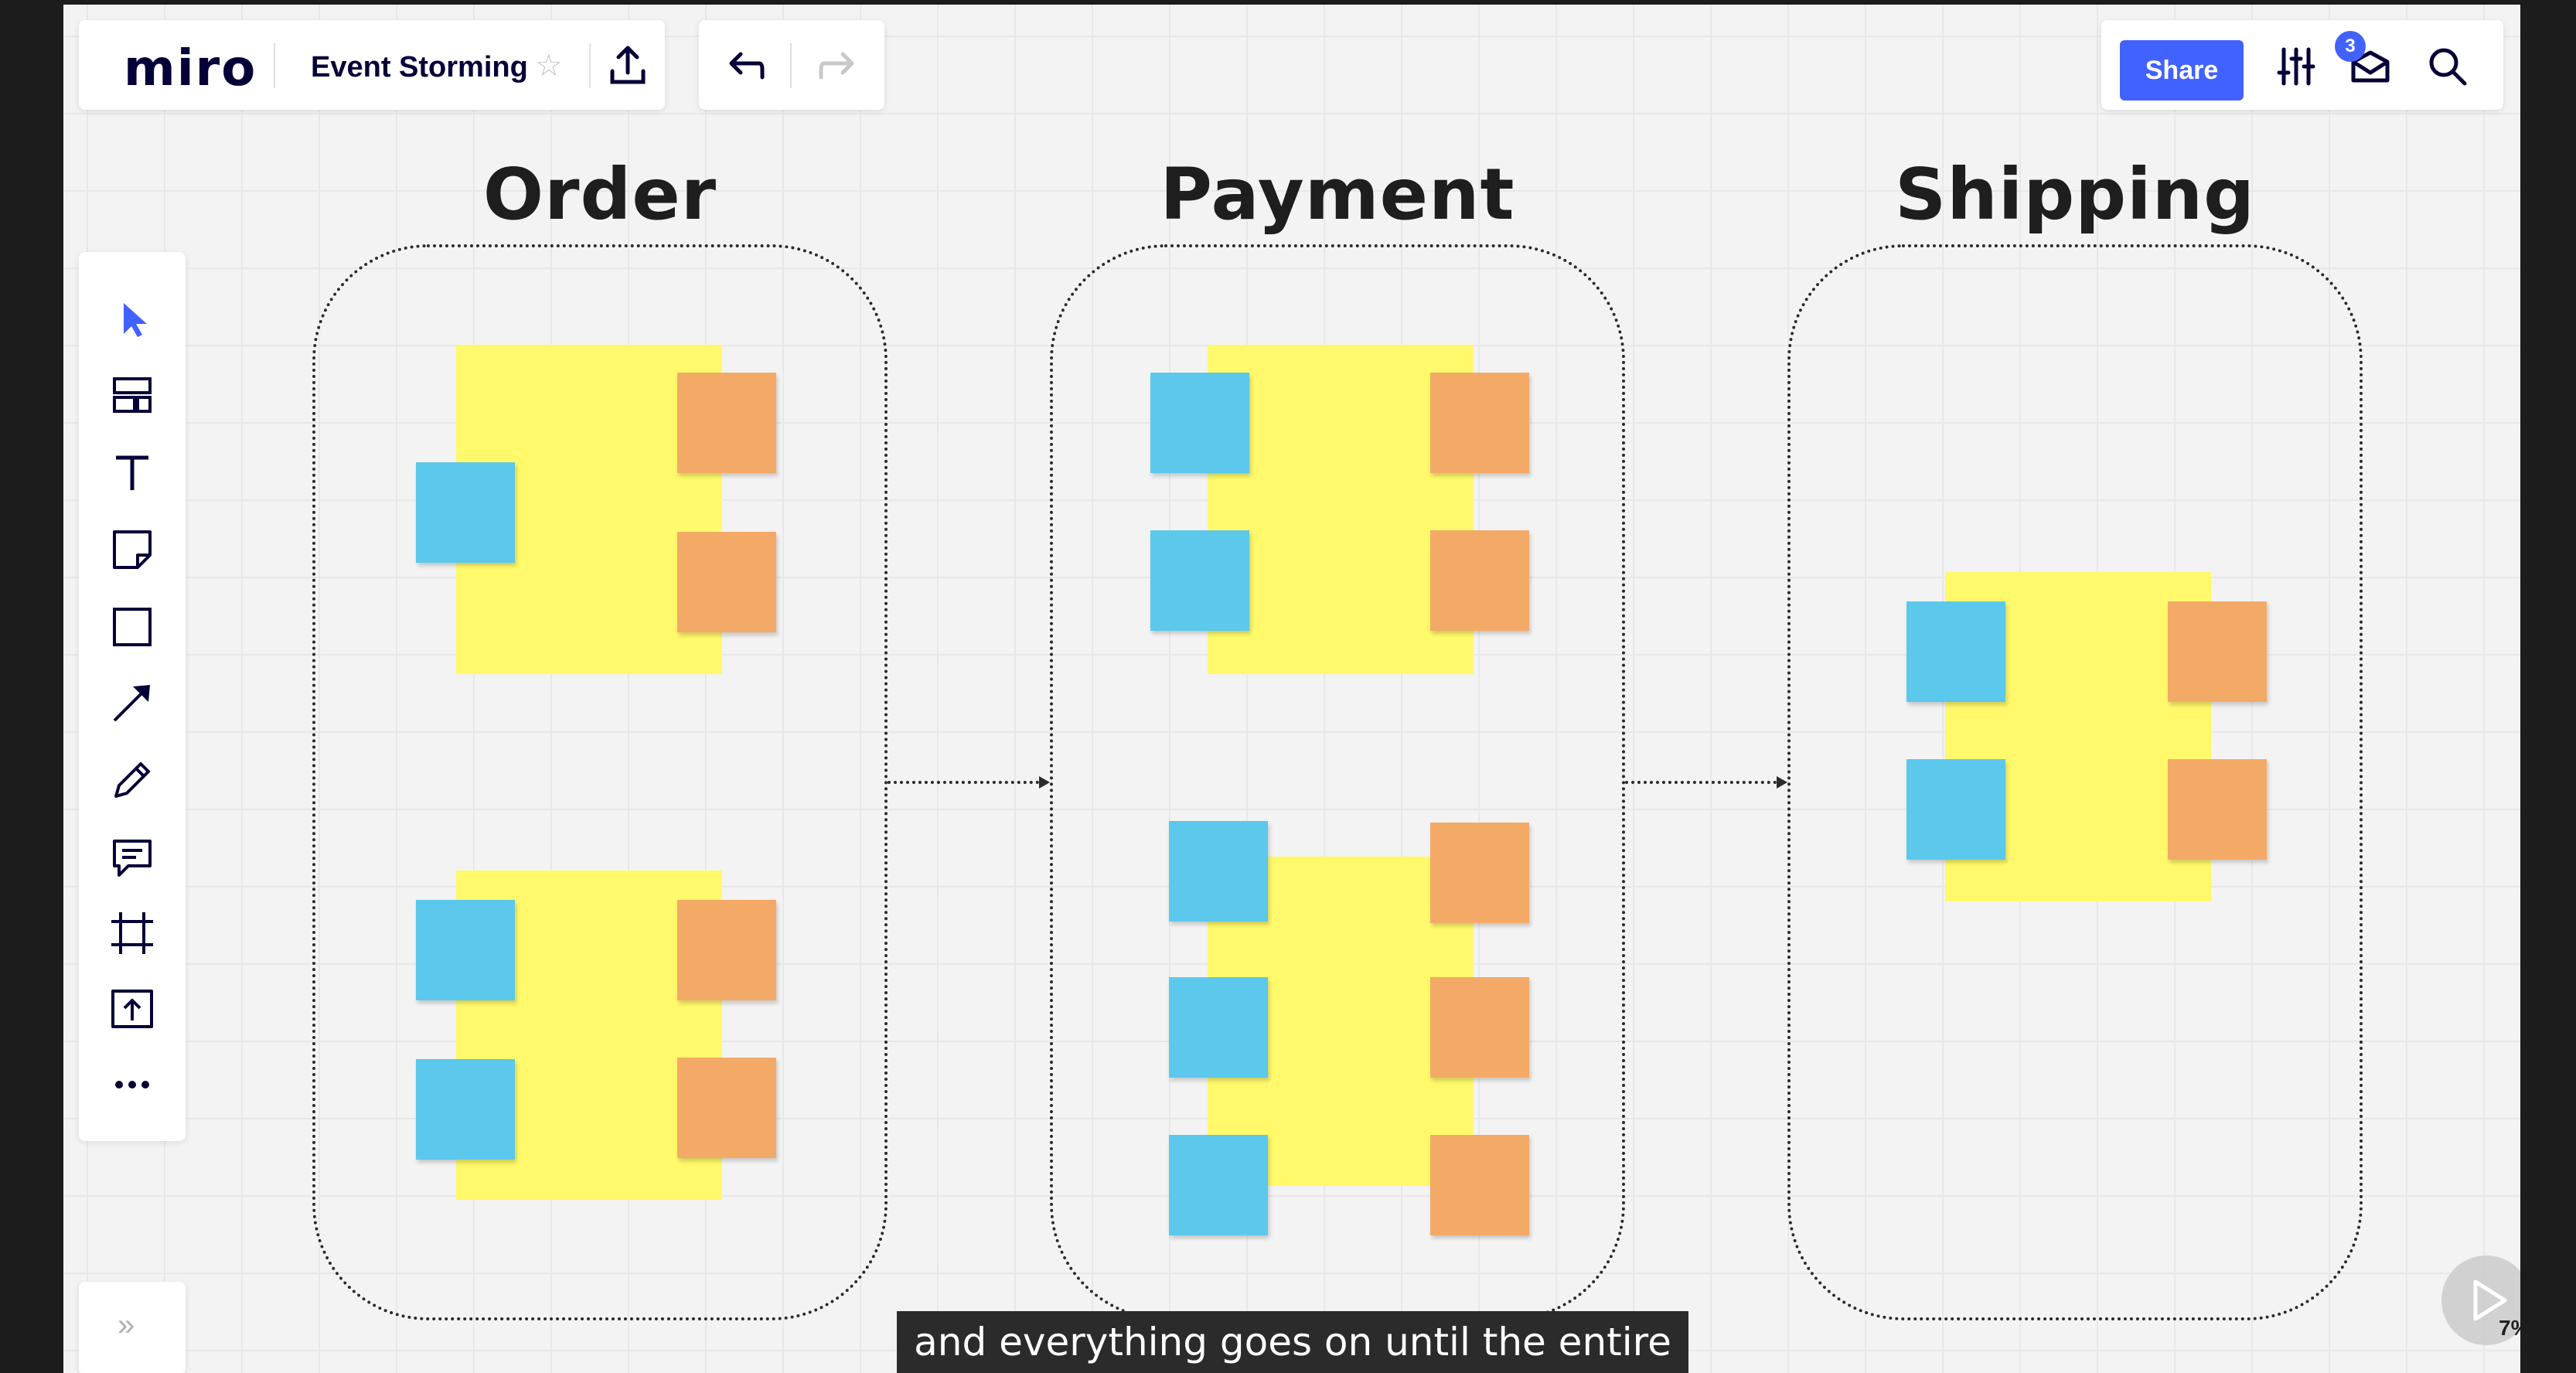 The image size is (2576, 1373). What do you see at coordinates (600, 194) in the screenshot?
I see `frame-title-order: Order` at bounding box center [600, 194].